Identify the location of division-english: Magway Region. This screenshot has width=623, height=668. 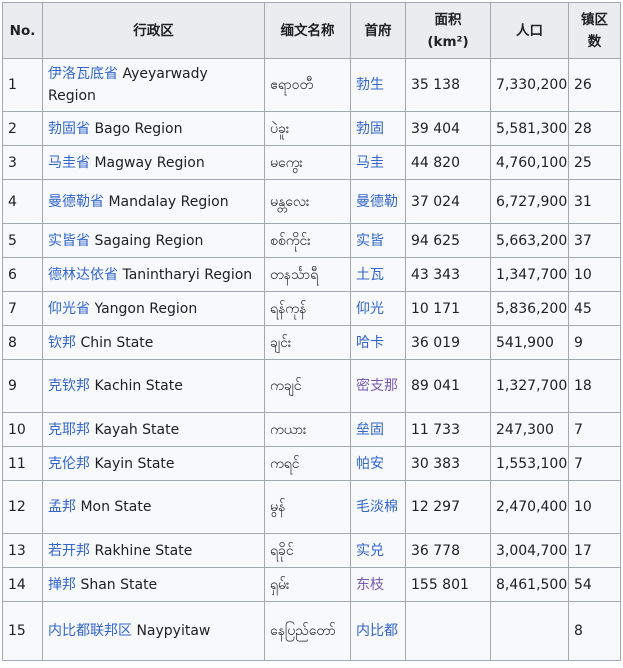
(149, 162).